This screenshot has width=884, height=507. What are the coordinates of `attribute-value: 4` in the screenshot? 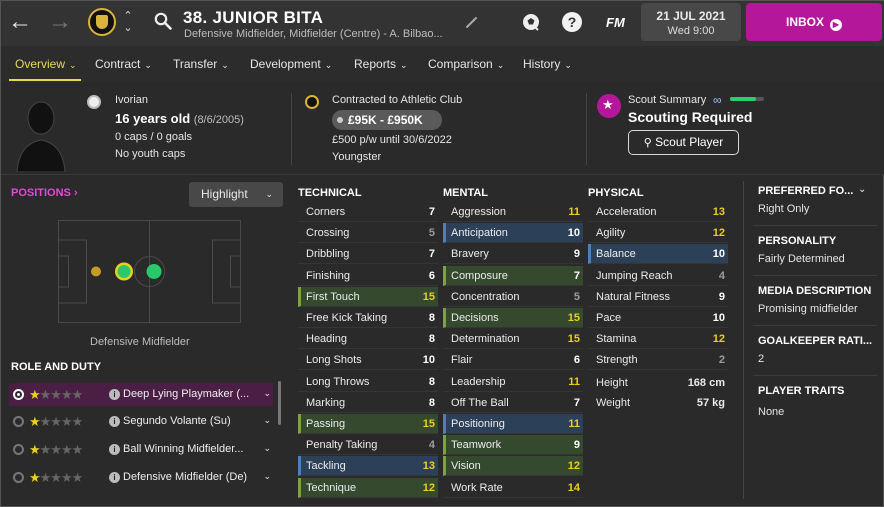 It's located at (721, 275).